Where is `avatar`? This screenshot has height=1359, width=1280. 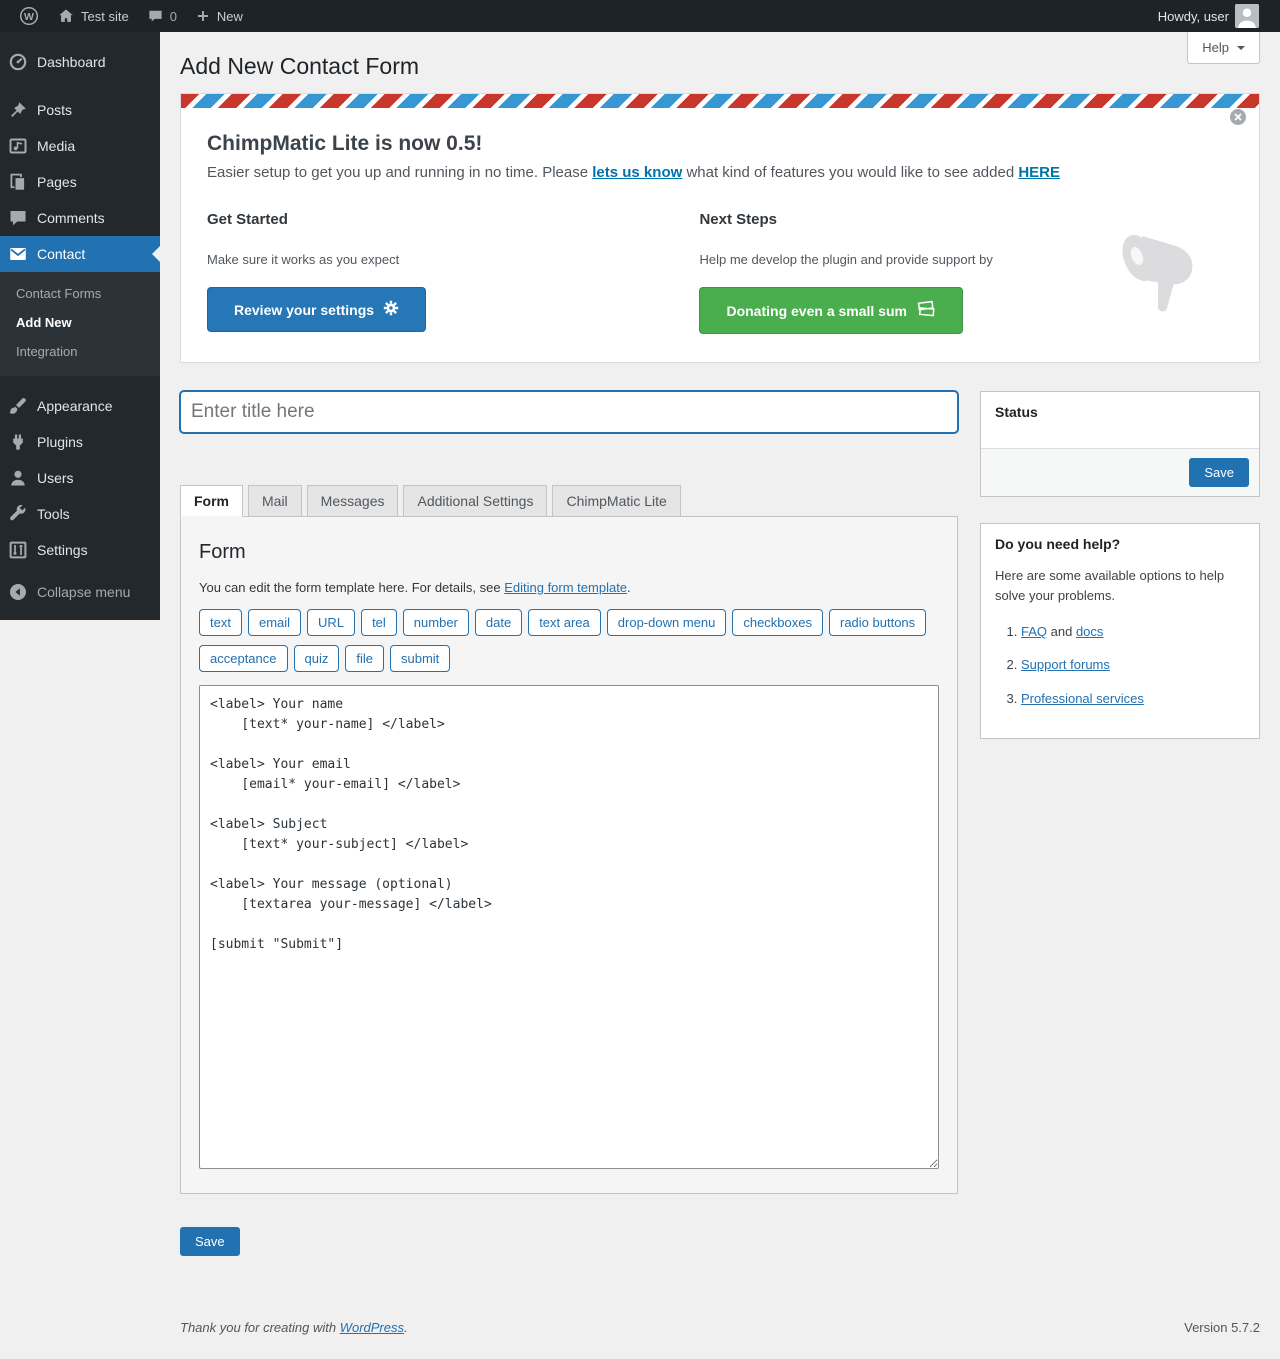 avatar is located at coordinates (1247, 16).